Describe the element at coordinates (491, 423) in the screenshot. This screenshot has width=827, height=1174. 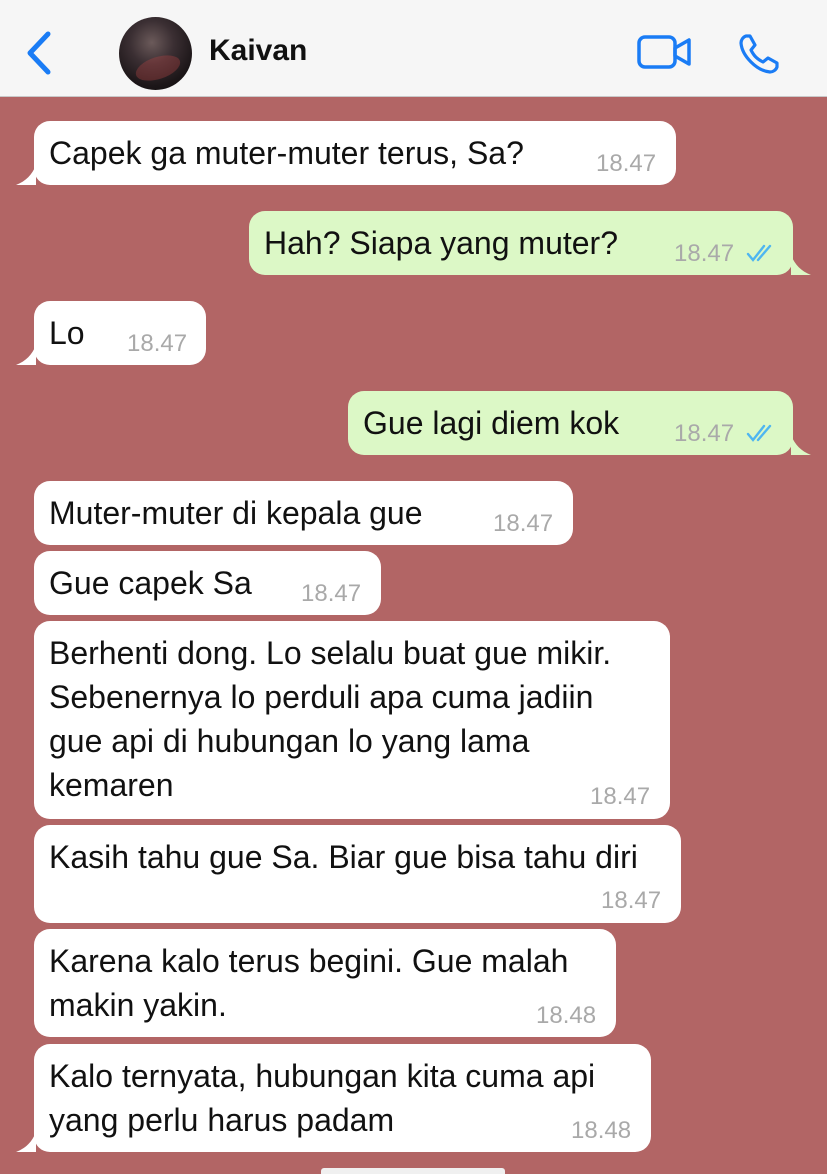
I see `message-text: Gue lagi diem kok` at that location.